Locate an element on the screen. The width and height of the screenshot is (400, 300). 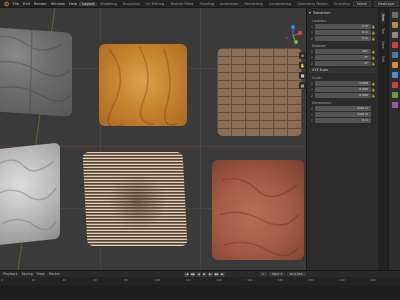
striped-wood-tile is located at coordinates (135, 199).